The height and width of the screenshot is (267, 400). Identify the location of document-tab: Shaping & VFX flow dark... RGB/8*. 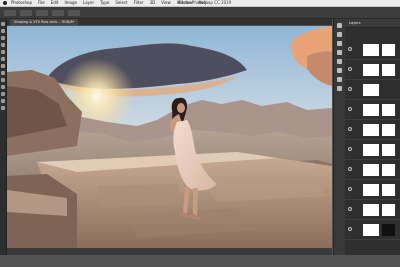
(44, 22).